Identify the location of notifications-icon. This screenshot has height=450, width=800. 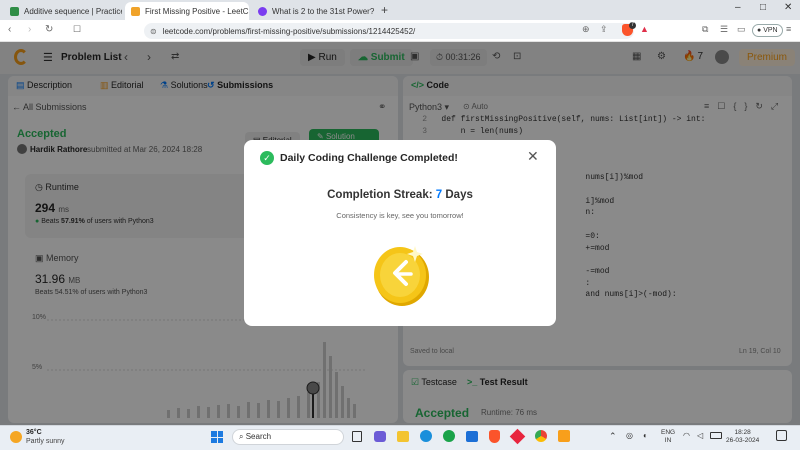
(781, 435).